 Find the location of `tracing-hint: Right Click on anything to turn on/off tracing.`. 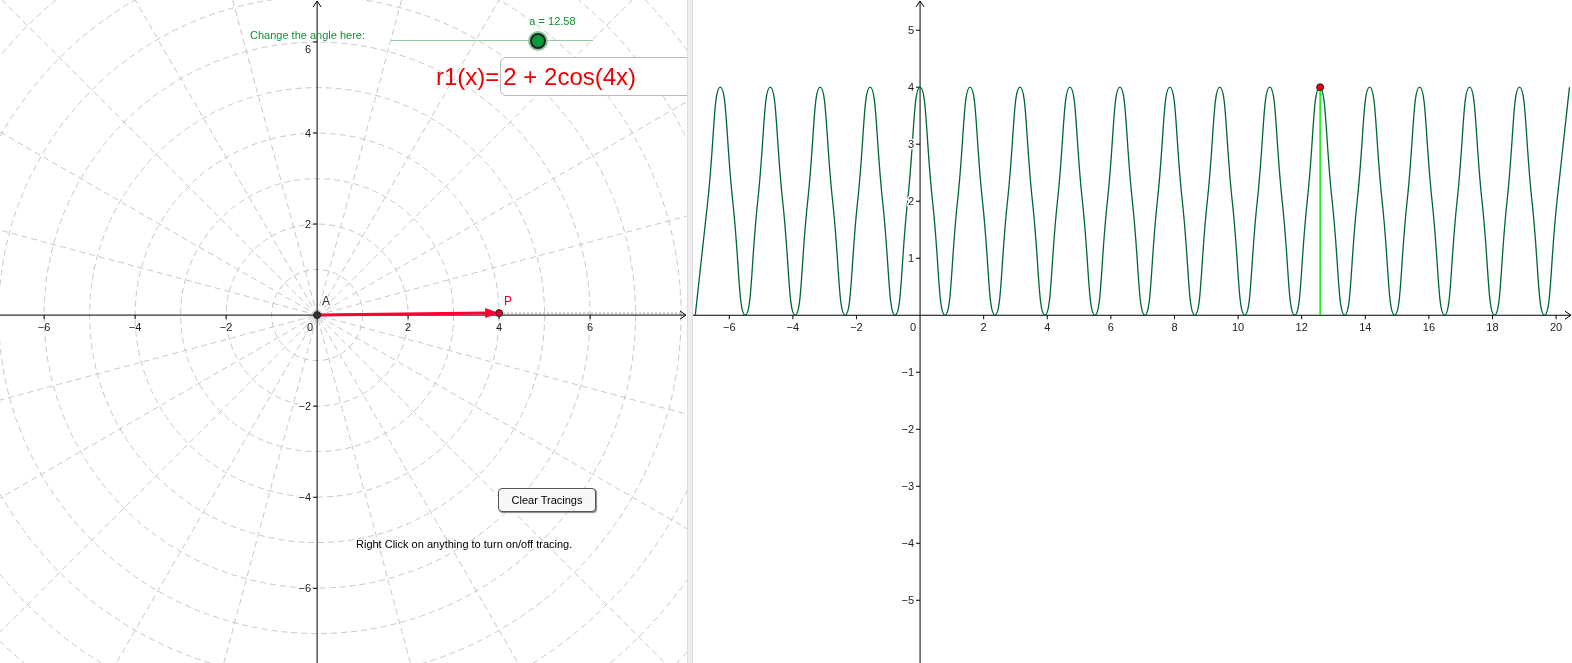

tracing-hint: Right Click on anything to turn on/off tracing. is located at coordinates (464, 544).